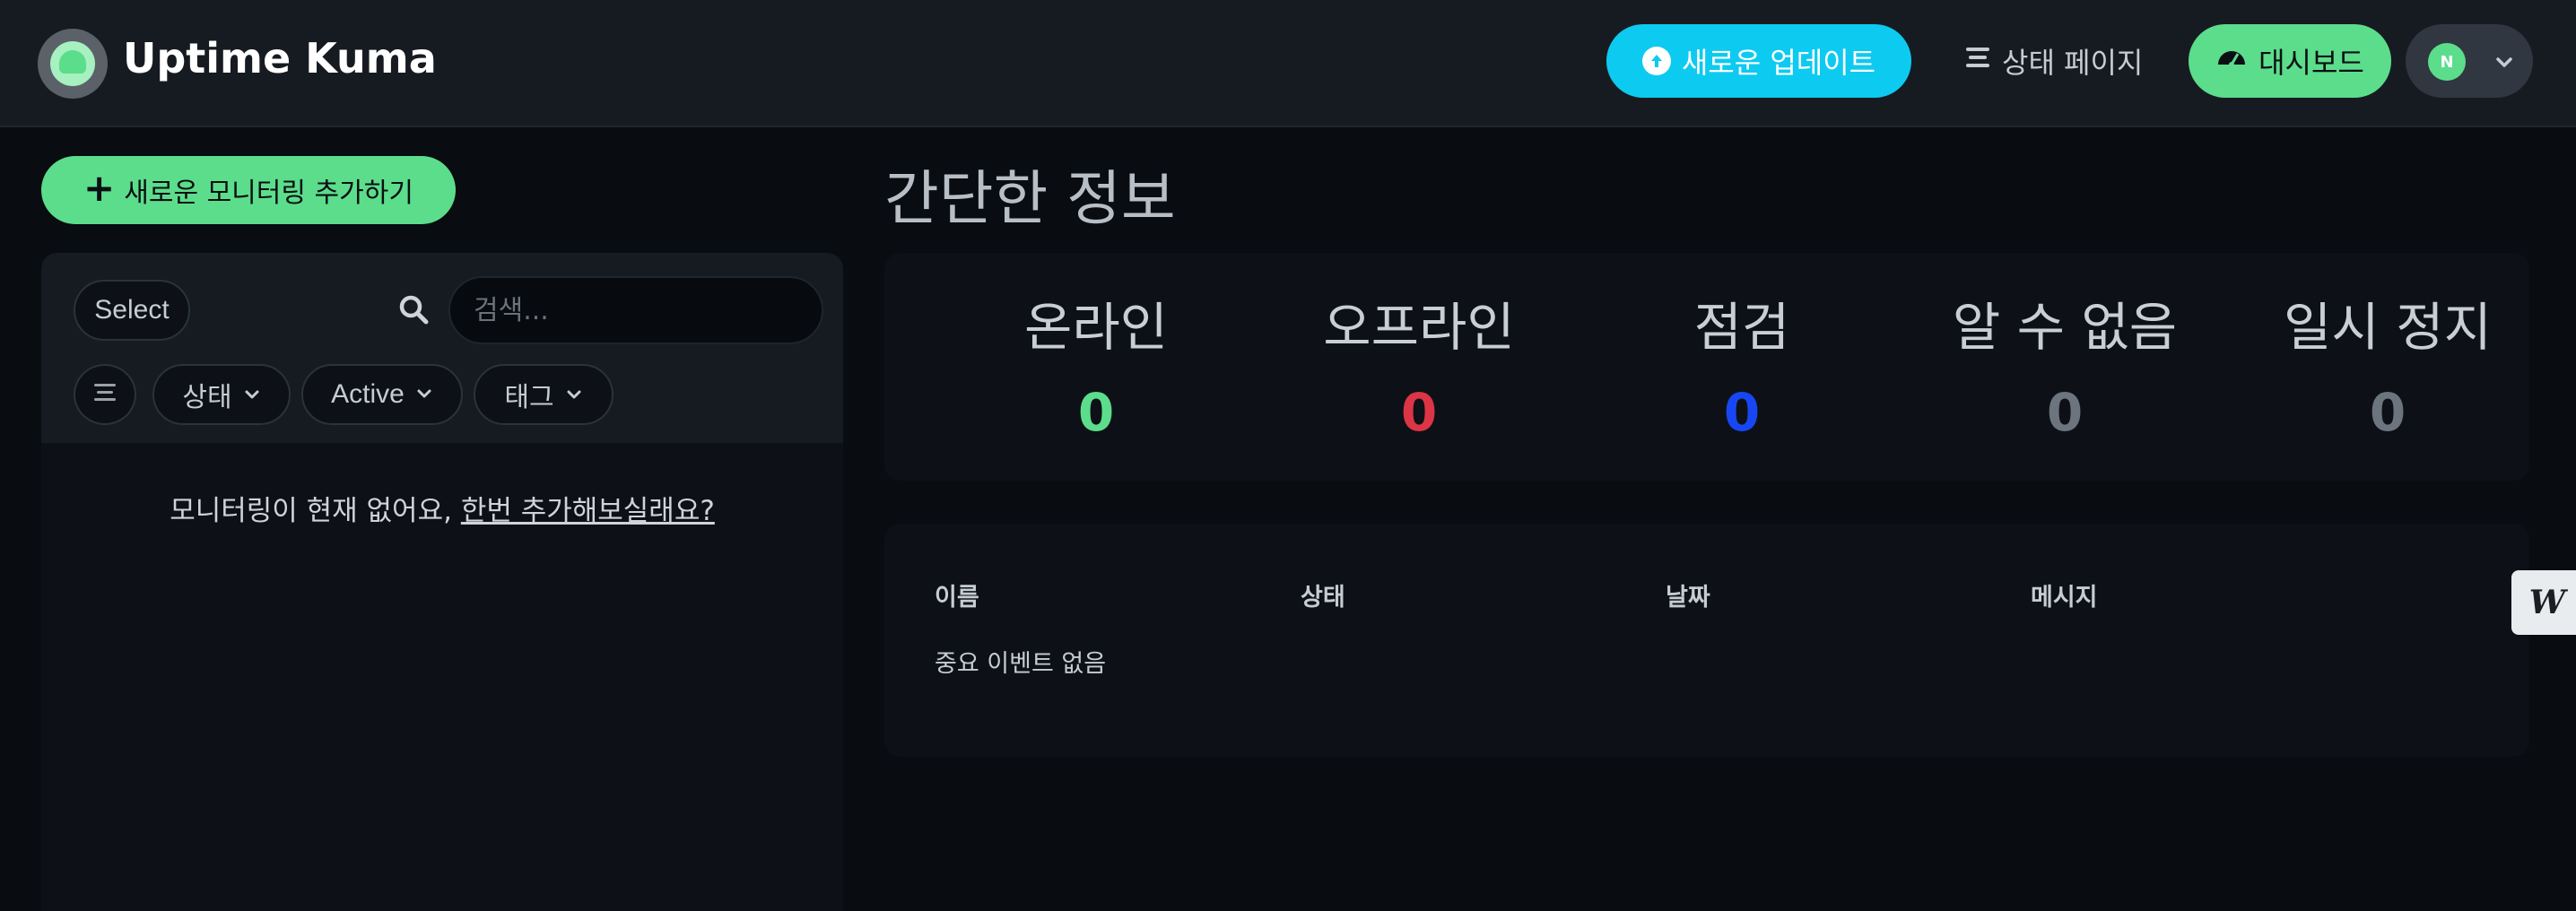  I want to click on filter-menu-button, so click(105, 394).